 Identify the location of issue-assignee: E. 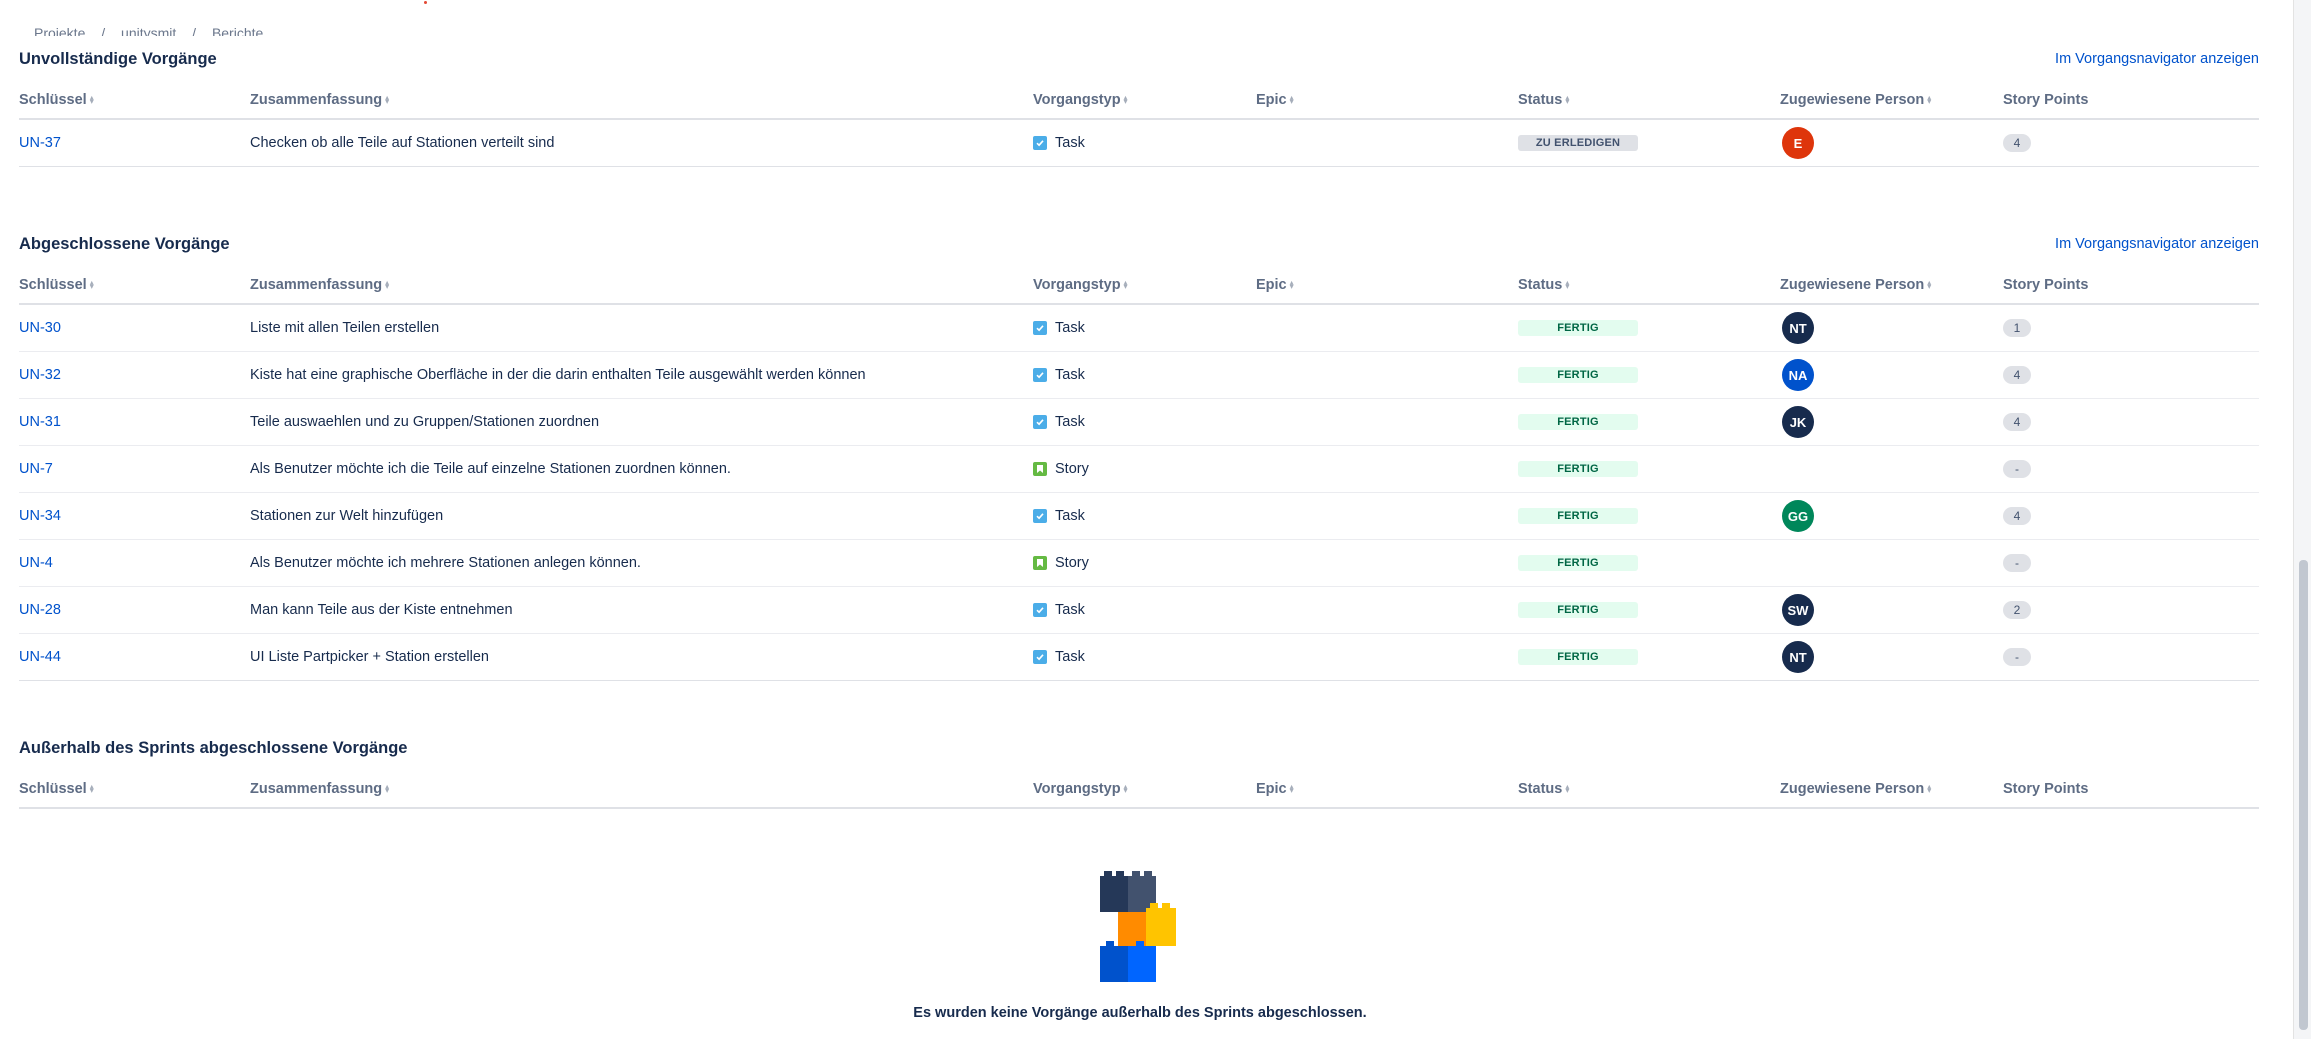
(1798, 143).